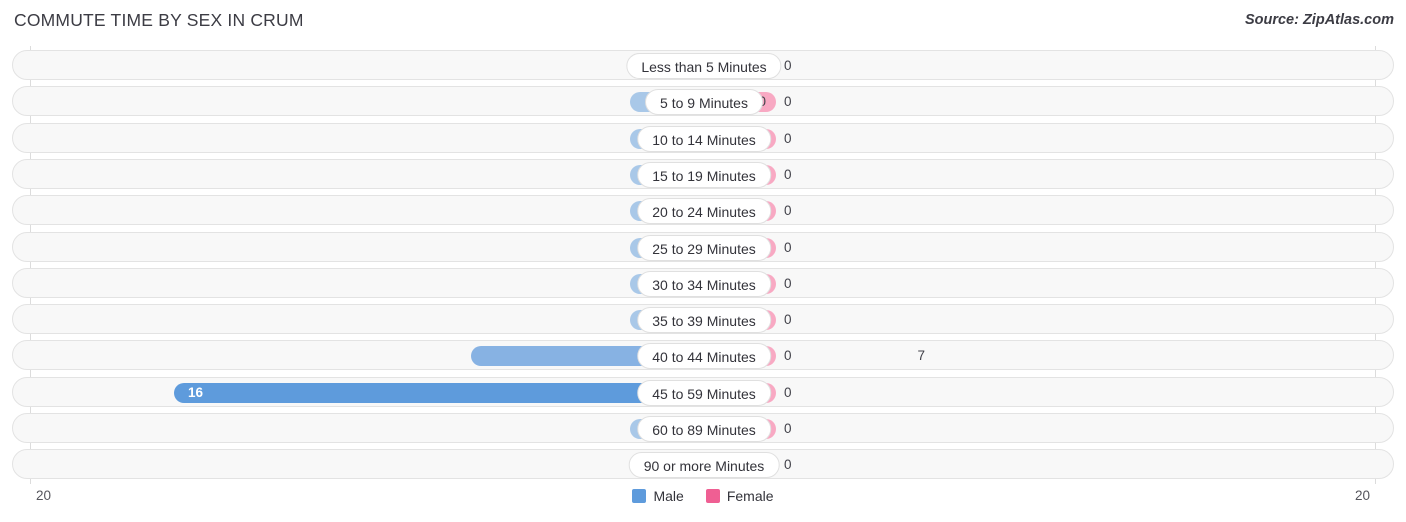 The height and width of the screenshot is (522, 1406). I want to click on category-label: 90 or more Minutes, so click(704, 465).